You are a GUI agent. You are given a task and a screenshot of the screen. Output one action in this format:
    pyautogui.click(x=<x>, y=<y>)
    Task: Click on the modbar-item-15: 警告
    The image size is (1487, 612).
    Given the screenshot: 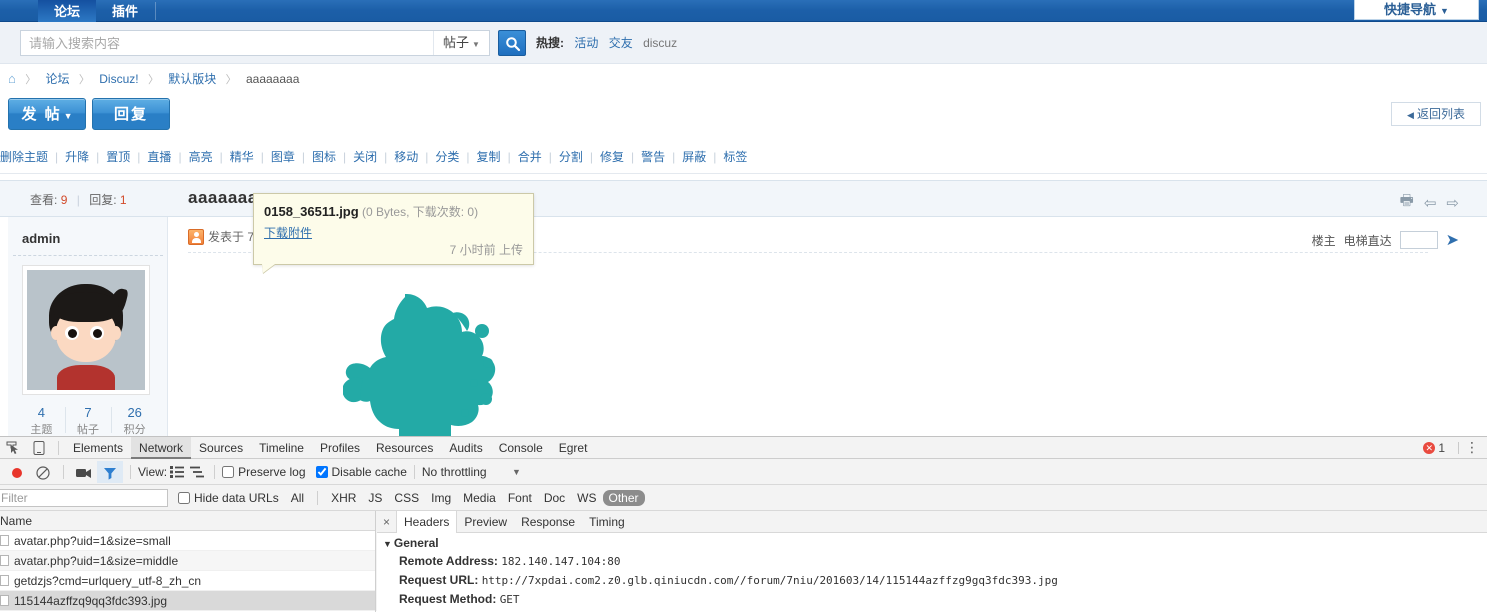 What is the action you would take?
    pyautogui.click(x=653, y=157)
    